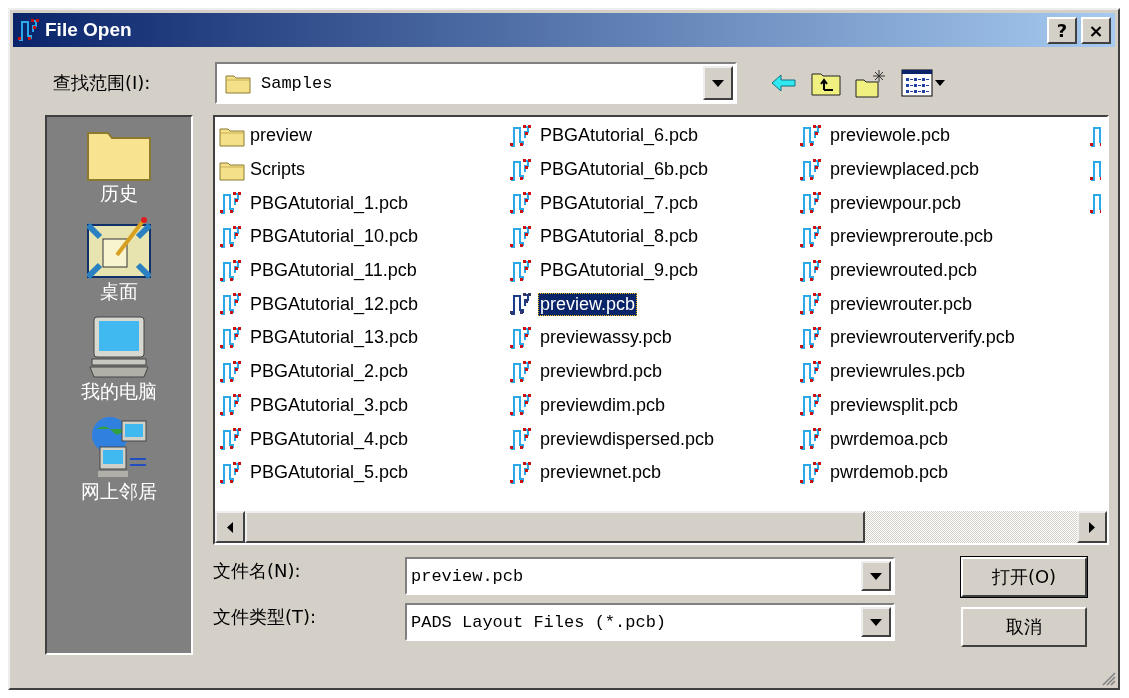 The image size is (1129, 698). I want to click on file-item: PBGAtutorial_11.pcb, so click(364, 270).